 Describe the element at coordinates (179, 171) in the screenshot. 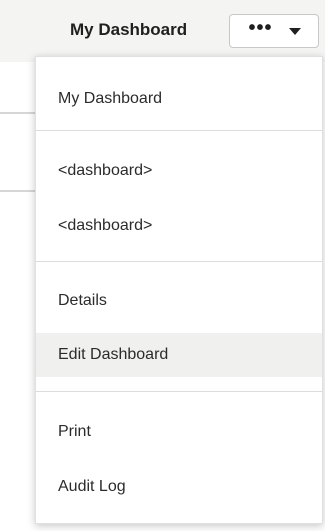

I see `menu-item-dashboard-1: <dashboard>` at that location.